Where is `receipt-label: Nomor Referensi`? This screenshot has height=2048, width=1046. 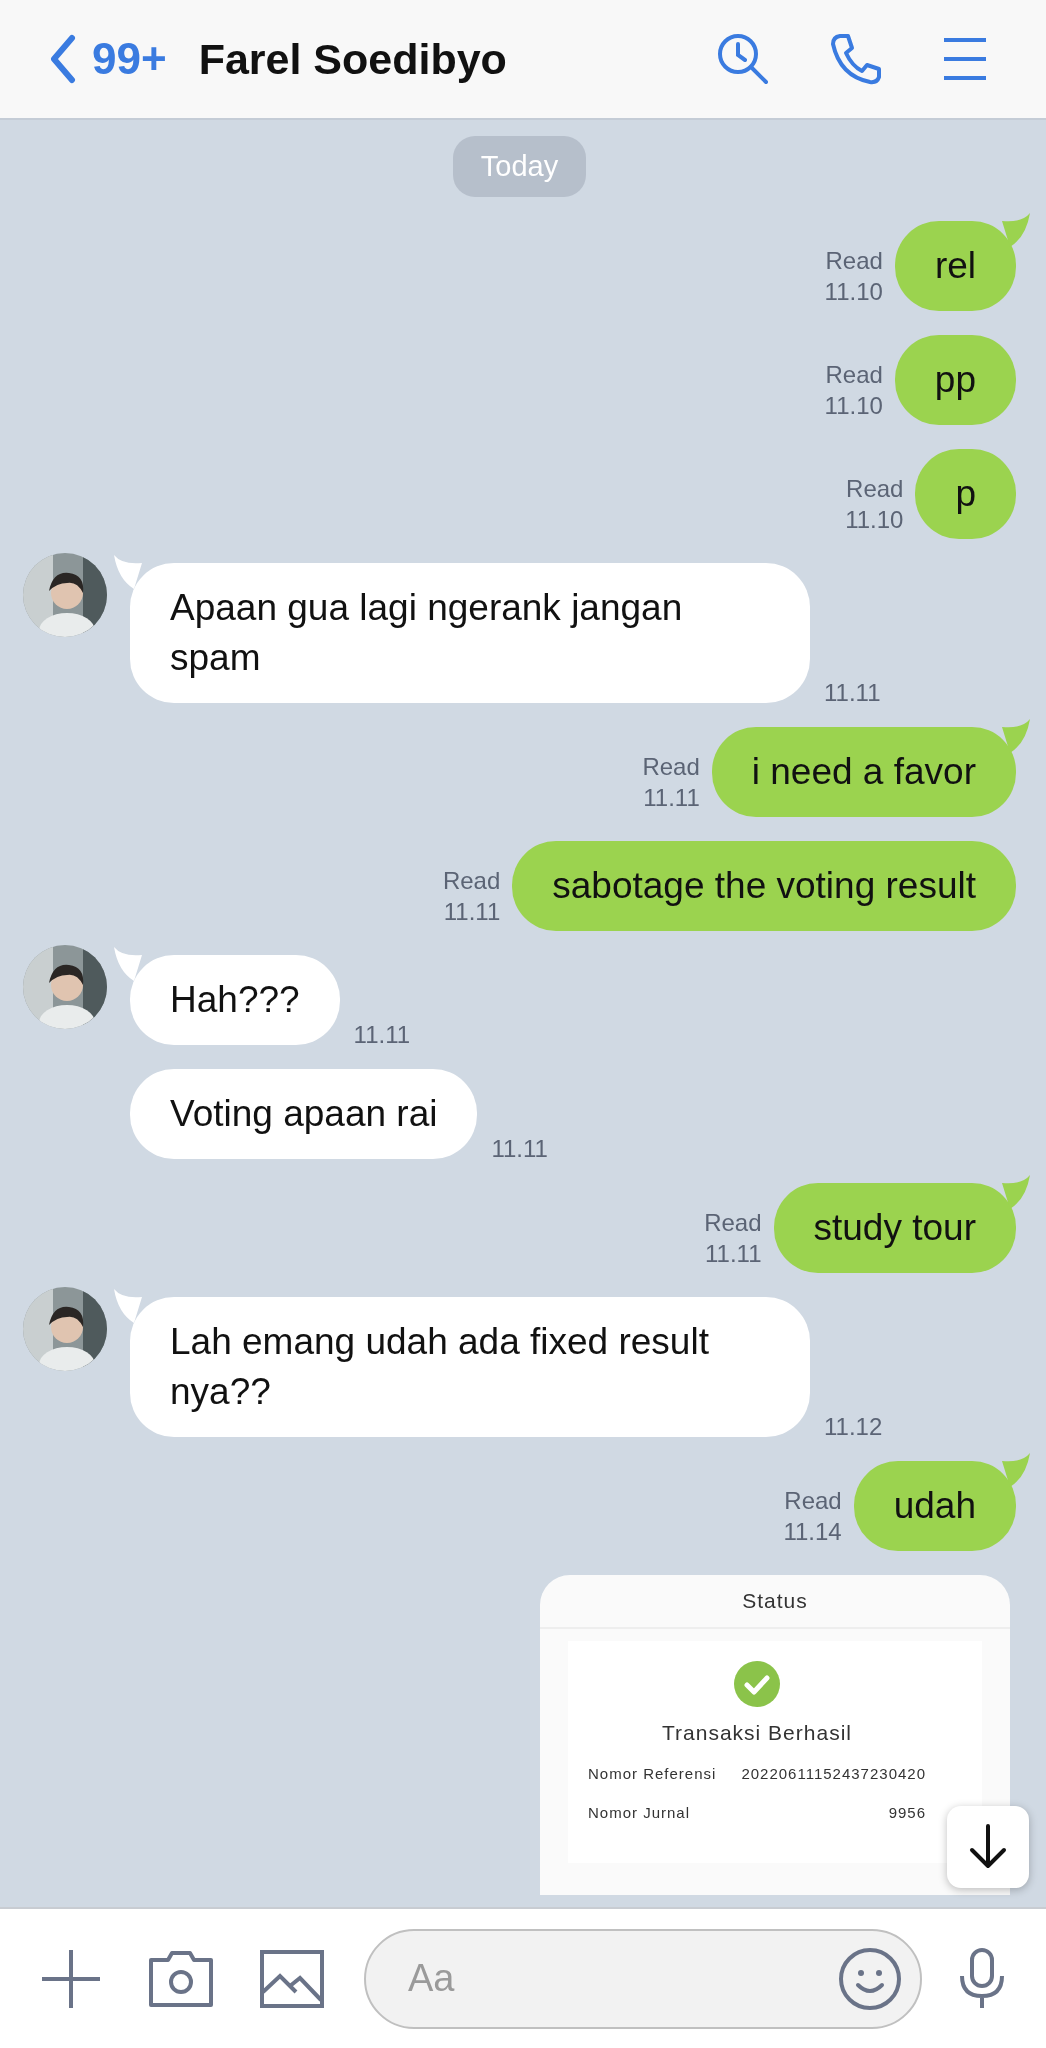
receipt-label: Nomor Referensi is located at coordinates (653, 1773).